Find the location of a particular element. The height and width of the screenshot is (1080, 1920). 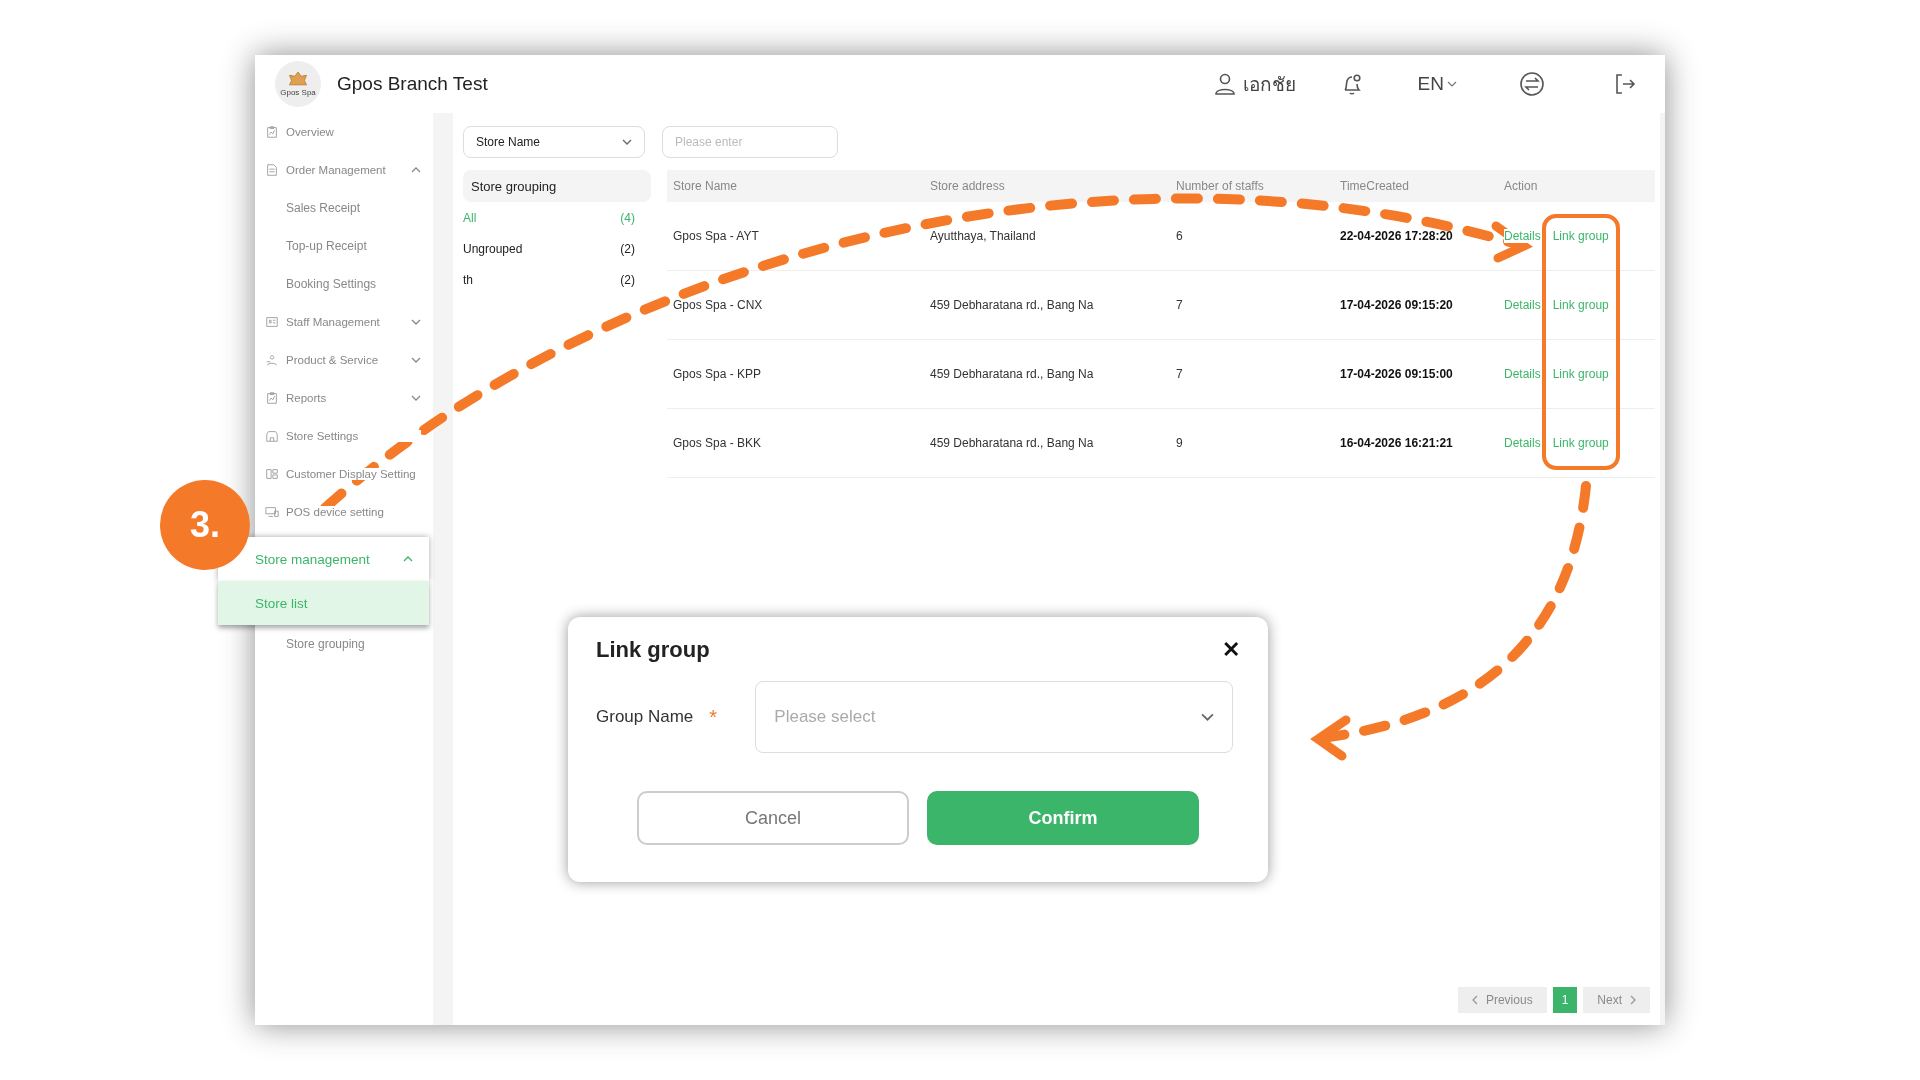

field-label: Group Name is located at coordinates (645, 717).